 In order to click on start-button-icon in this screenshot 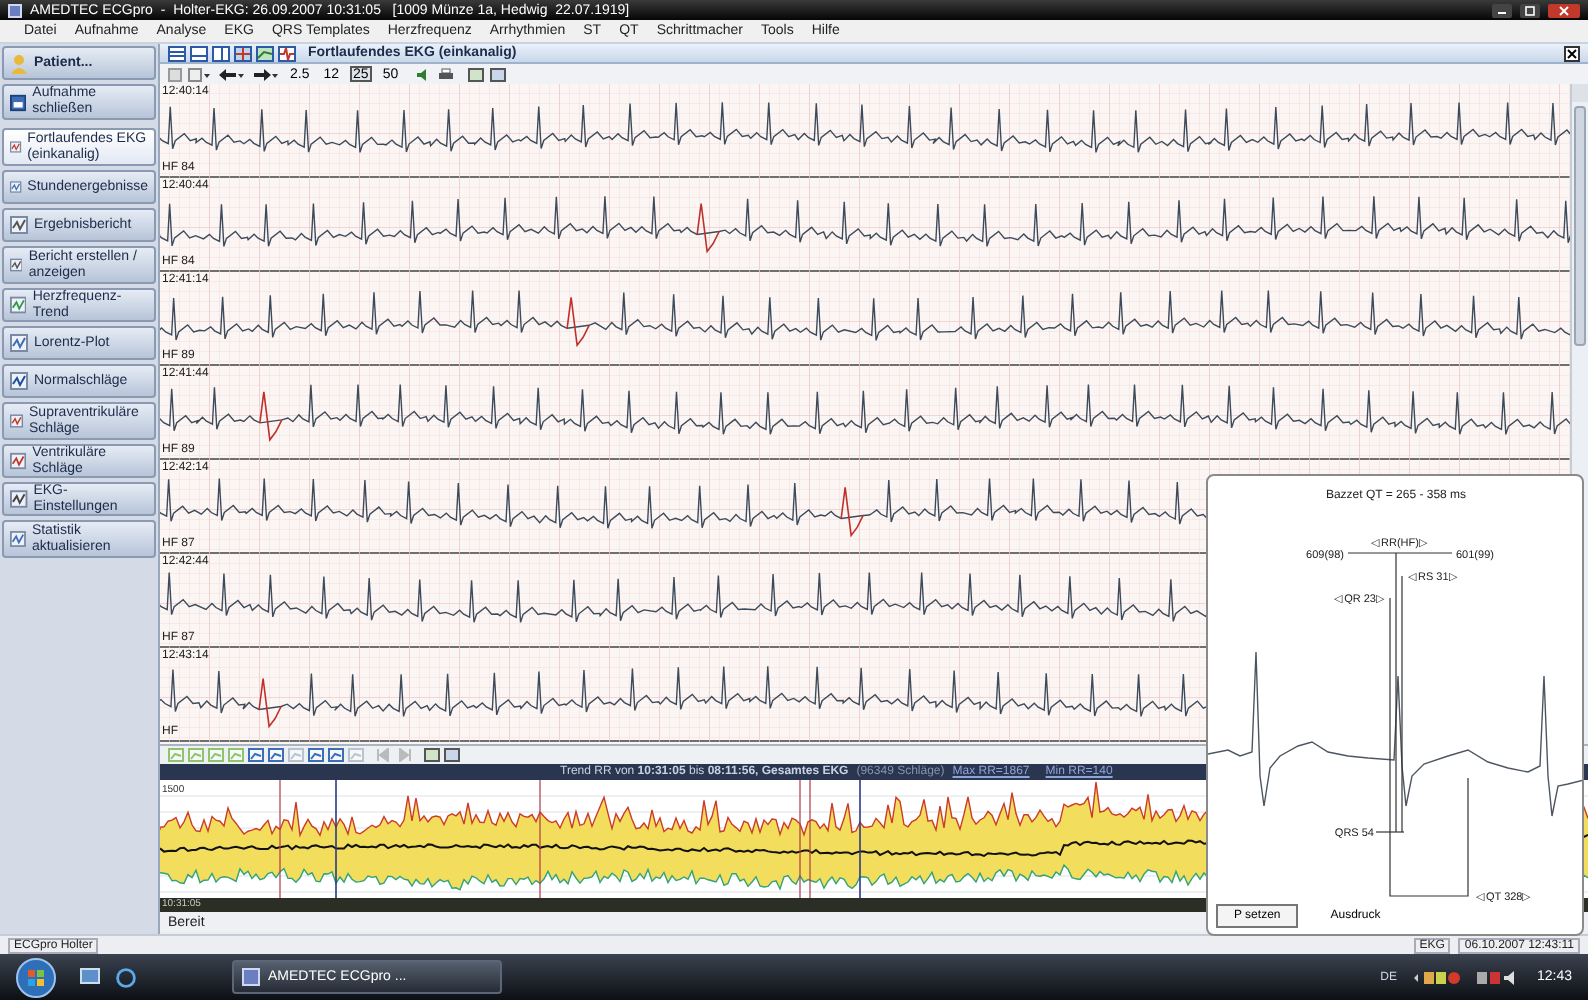, I will do `click(36, 977)`.